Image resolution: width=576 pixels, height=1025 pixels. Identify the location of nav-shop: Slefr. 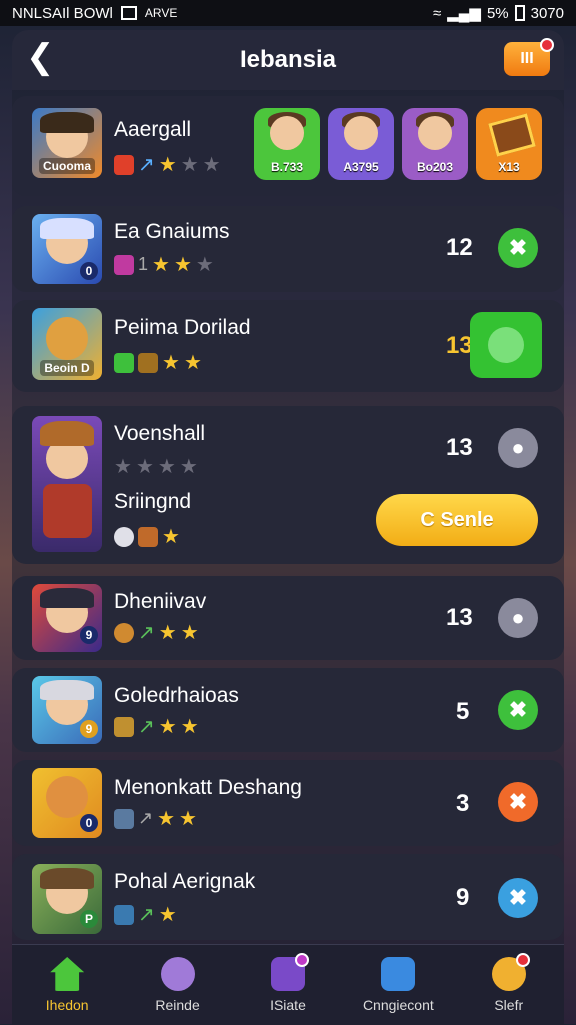
(509, 983).